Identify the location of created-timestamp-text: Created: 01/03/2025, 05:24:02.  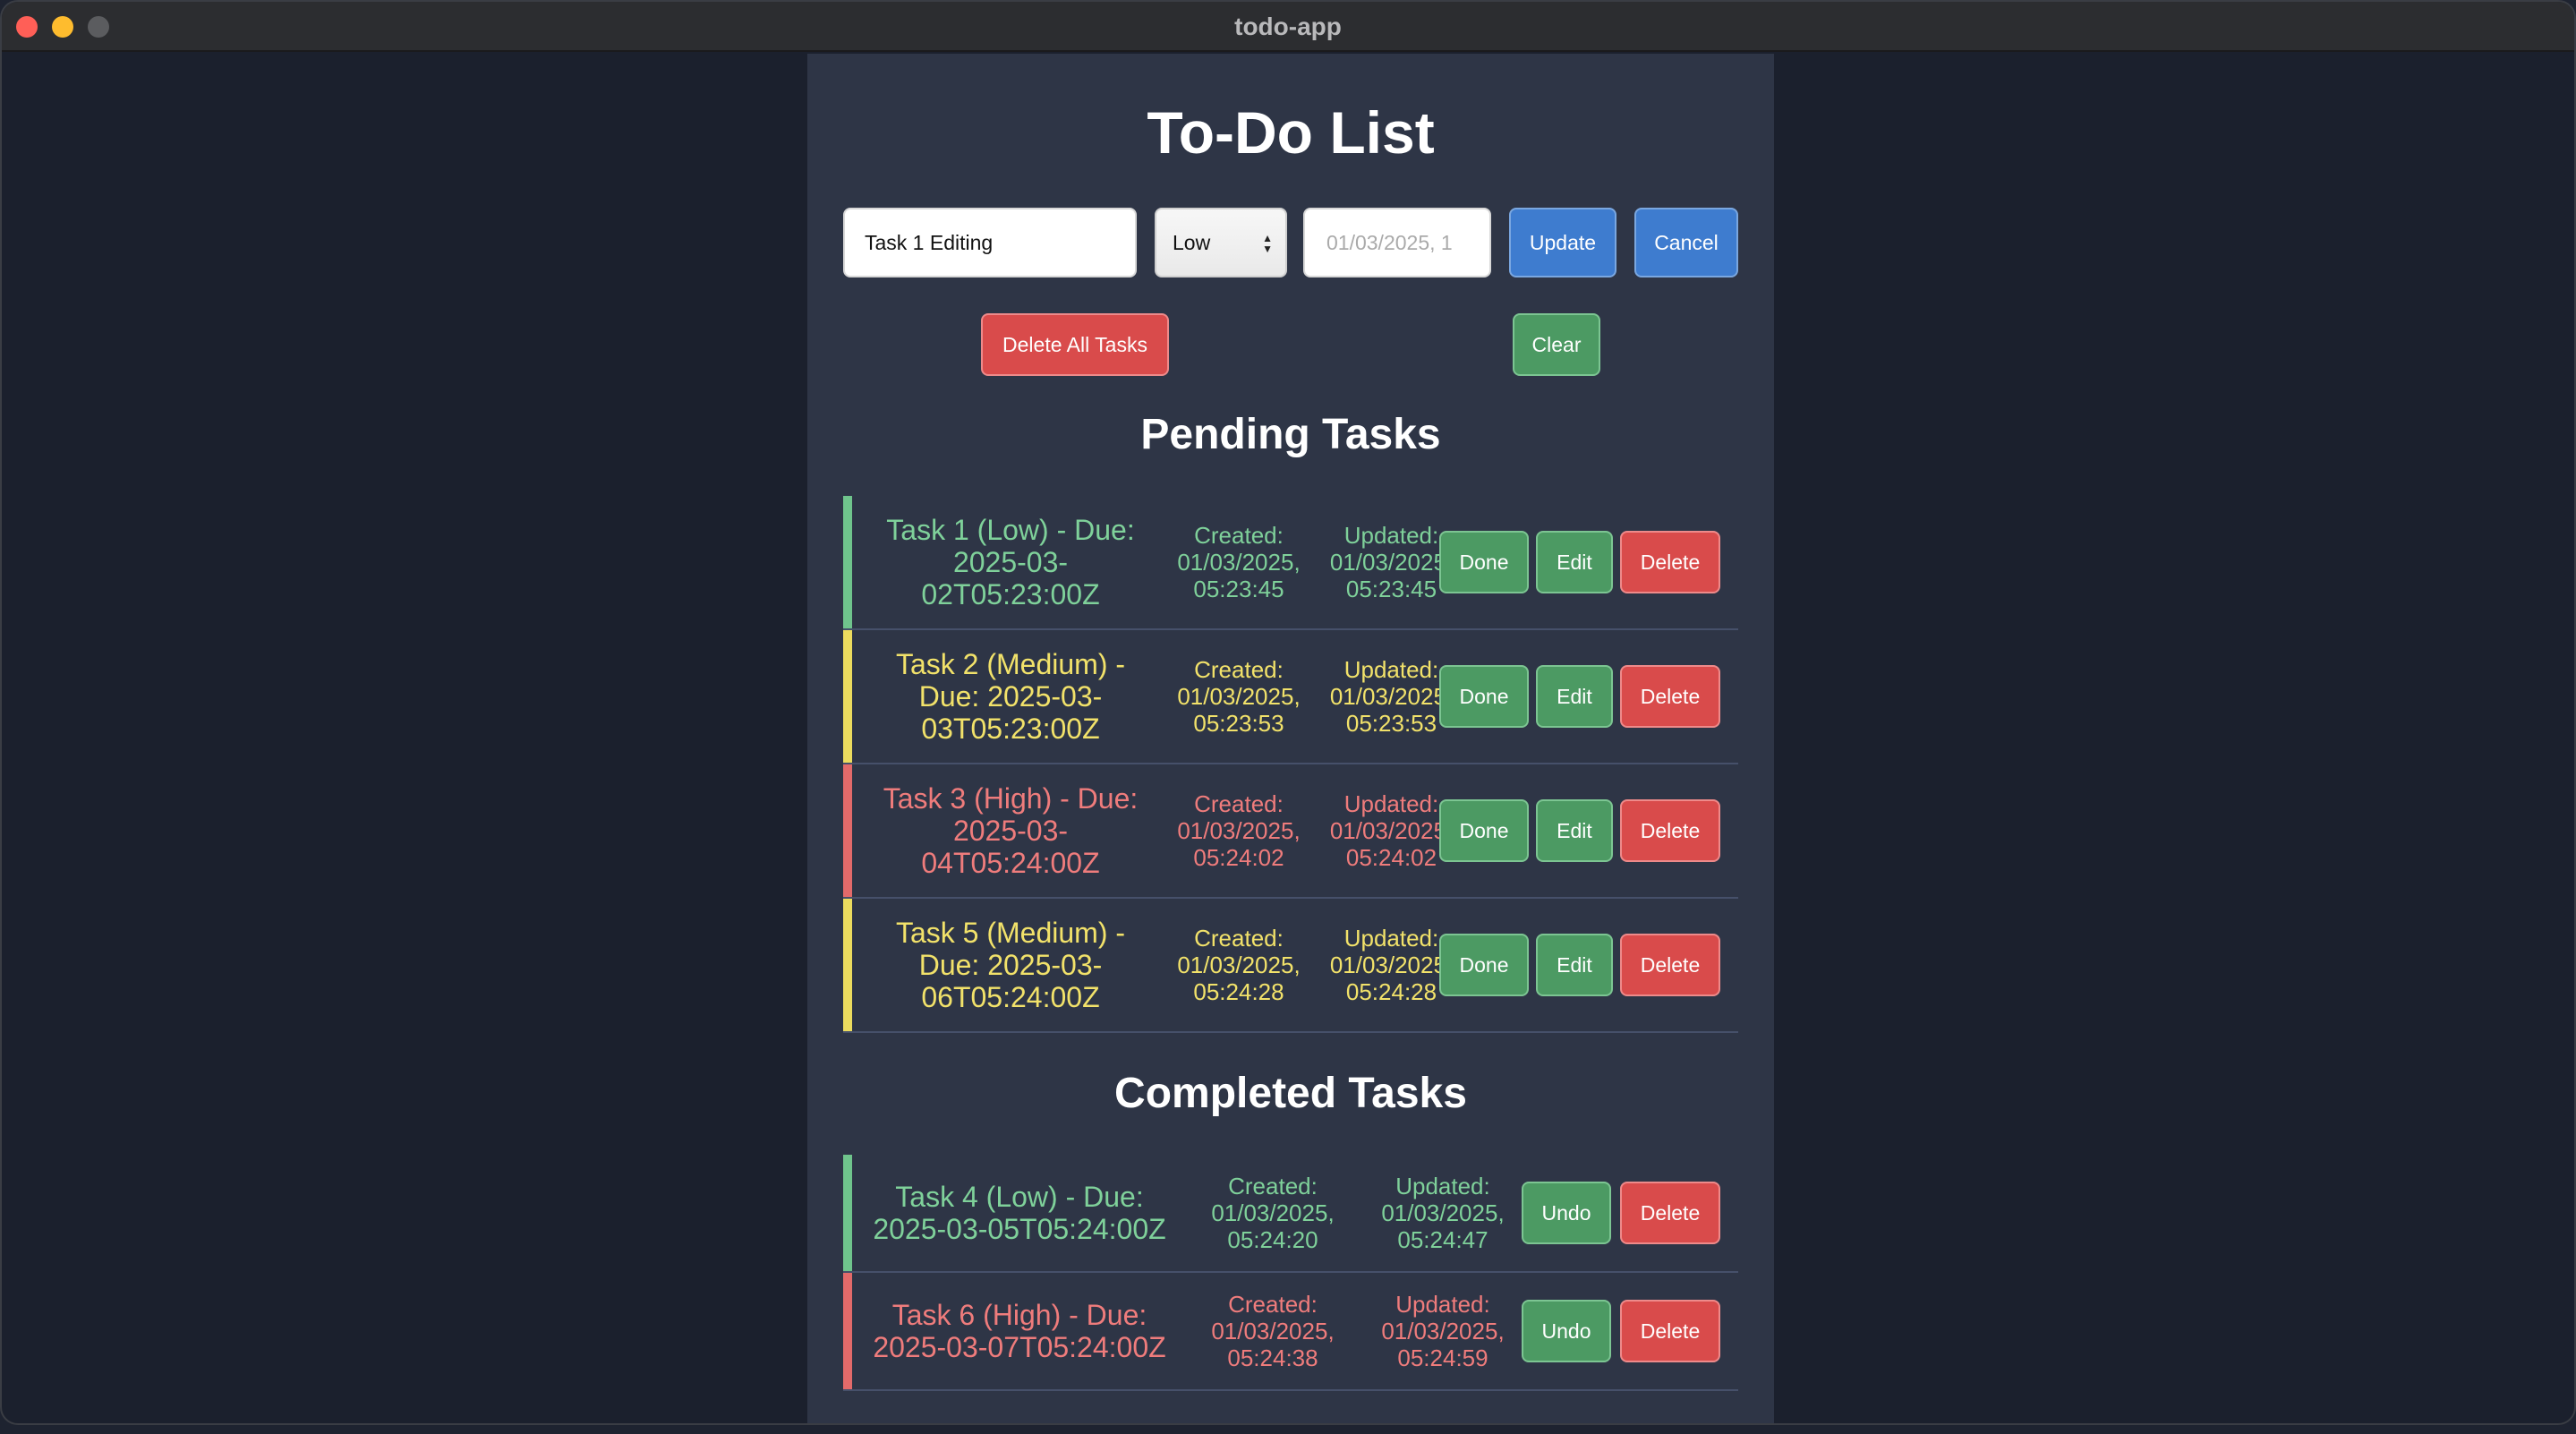
(1238, 830).